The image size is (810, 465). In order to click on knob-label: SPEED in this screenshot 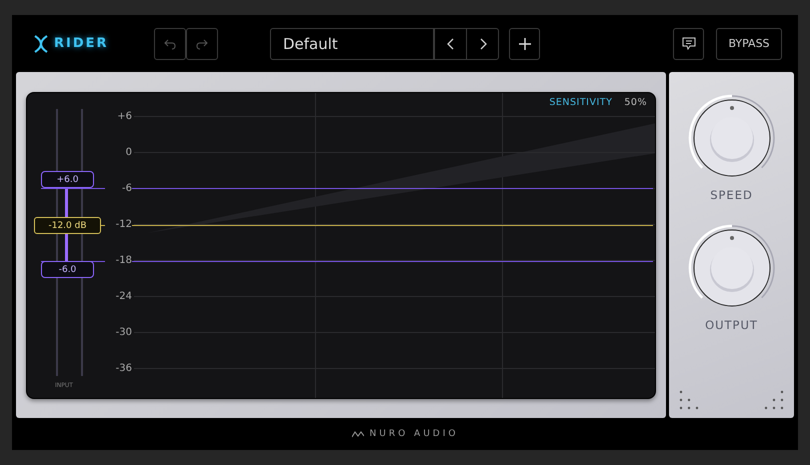, I will do `click(731, 195)`.